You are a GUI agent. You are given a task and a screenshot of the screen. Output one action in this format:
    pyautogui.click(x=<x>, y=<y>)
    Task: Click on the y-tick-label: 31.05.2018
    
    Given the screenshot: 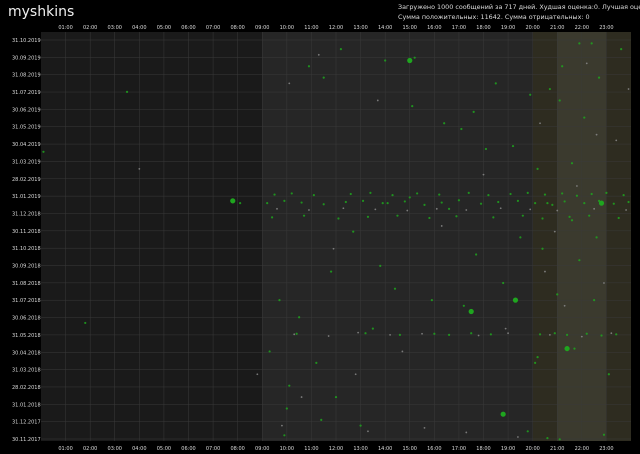 What is the action you would take?
    pyautogui.click(x=26, y=336)
    